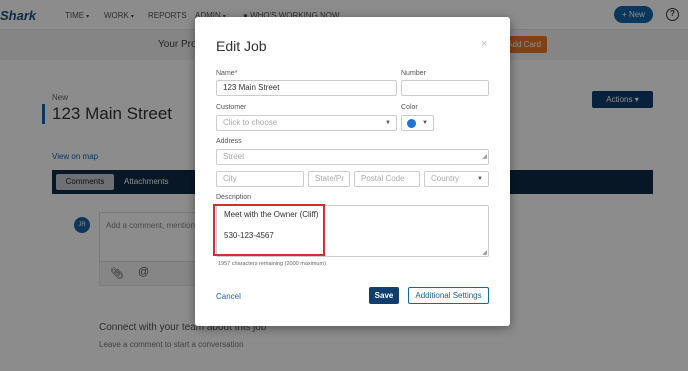  I want to click on address-label: Address, so click(229, 141).